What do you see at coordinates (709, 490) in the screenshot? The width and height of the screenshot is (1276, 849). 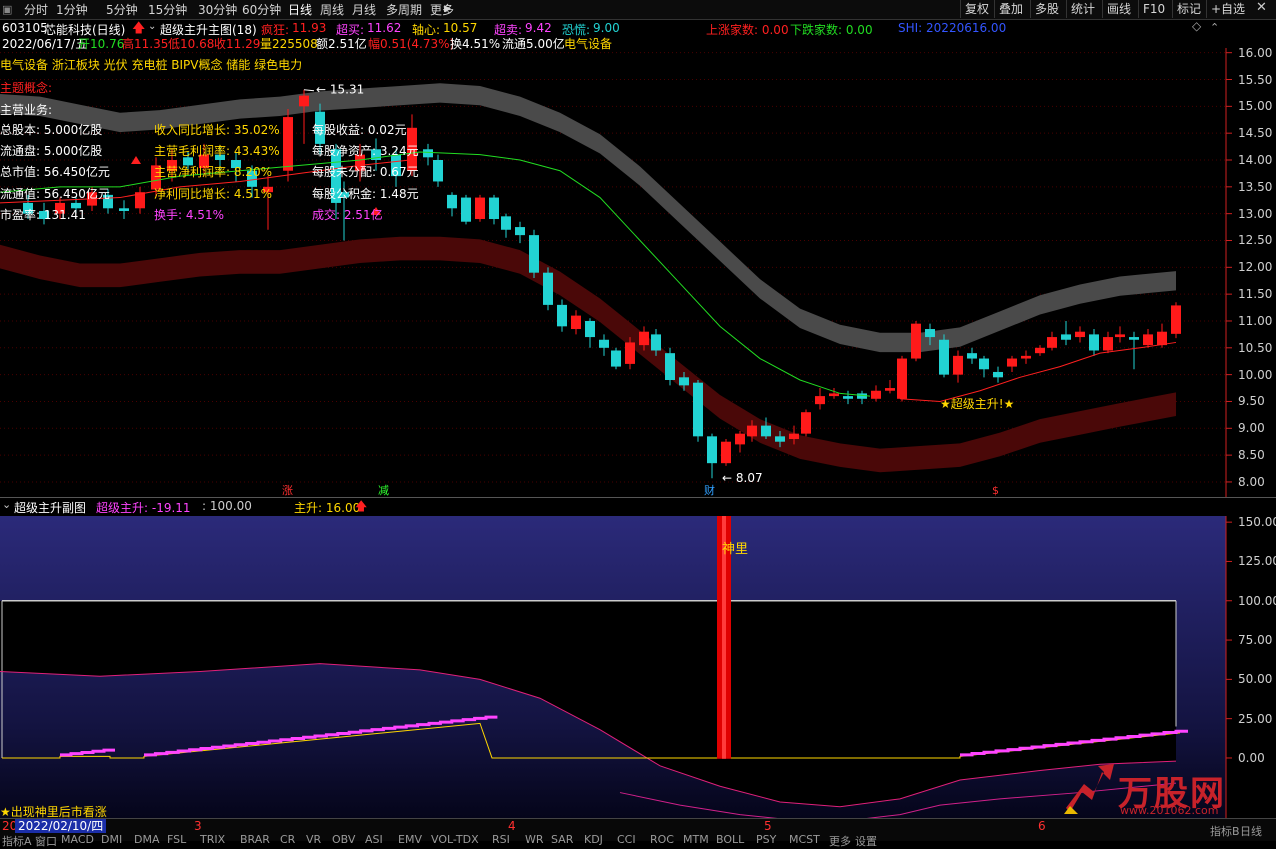 I see `event-marker-2: 财` at bounding box center [709, 490].